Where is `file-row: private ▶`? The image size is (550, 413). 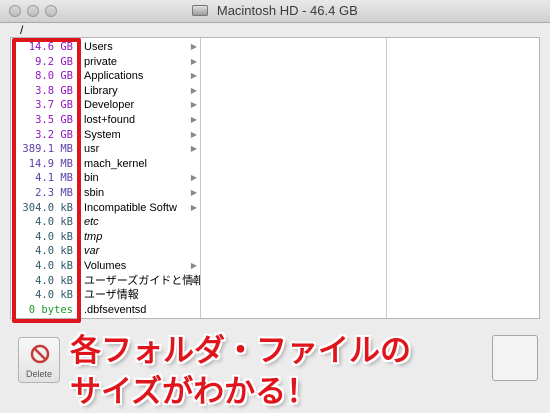
file-row: private ▶ is located at coordinates (141, 62).